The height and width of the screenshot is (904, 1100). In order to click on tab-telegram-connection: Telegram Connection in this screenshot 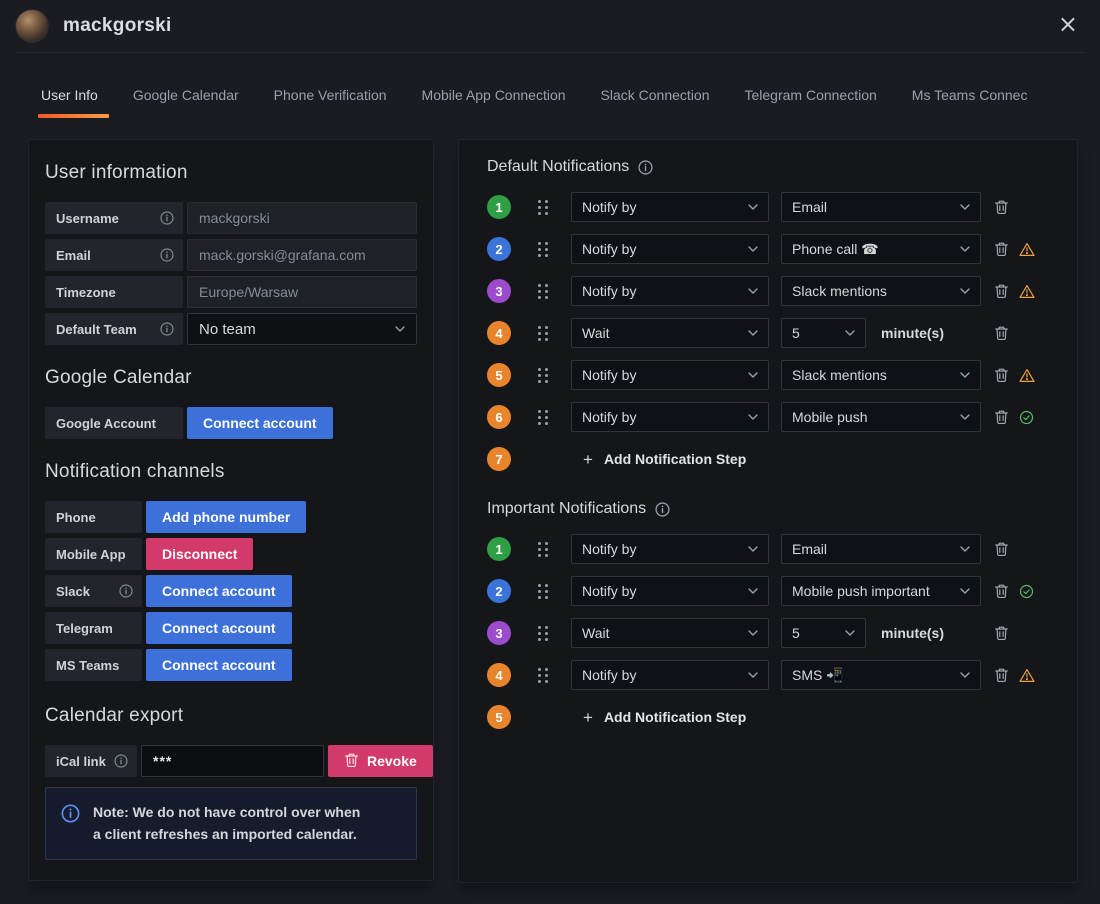, I will do `click(810, 101)`.